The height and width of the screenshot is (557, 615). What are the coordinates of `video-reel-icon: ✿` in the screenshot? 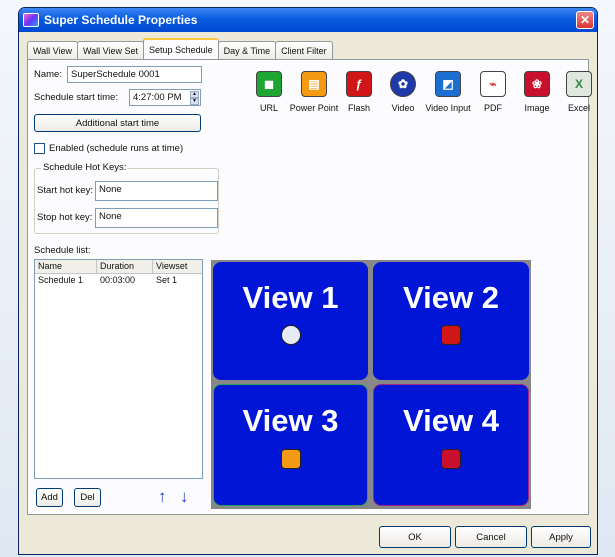 It's located at (403, 84).